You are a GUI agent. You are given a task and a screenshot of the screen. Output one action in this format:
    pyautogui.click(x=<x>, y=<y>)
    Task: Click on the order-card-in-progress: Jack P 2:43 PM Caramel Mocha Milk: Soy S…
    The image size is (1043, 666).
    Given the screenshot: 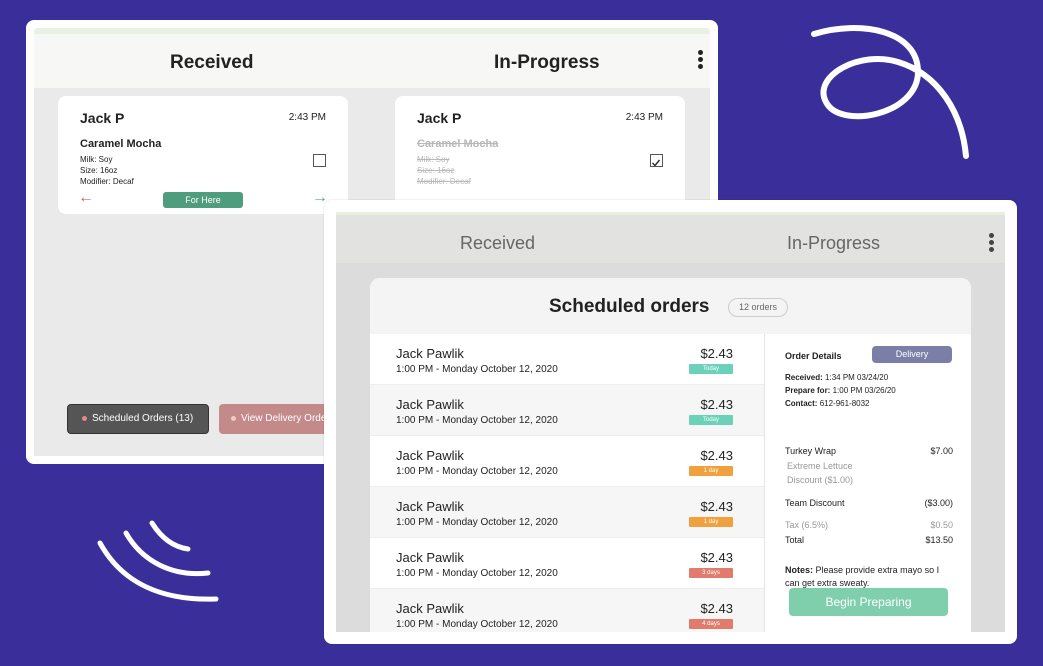 What is the action you would take?
    pyautogui.click(x=540, y=155)
    